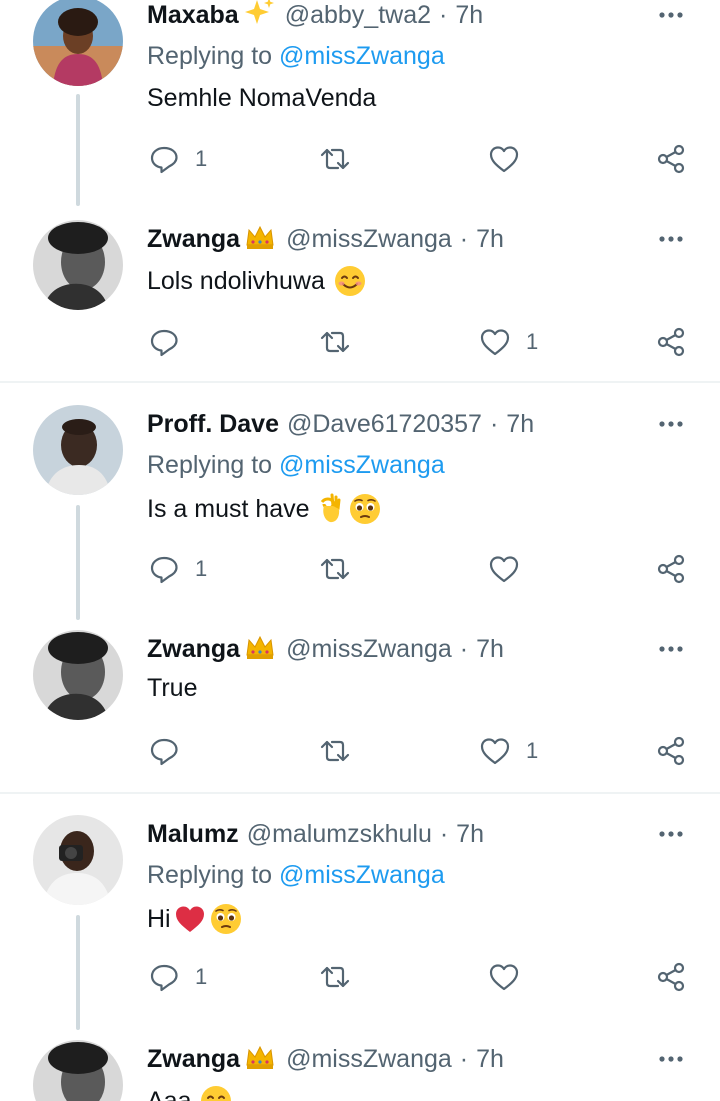  What do you see at coordinates (384, 424) in the screenshot?
I see `handle: @Dave61720357` at bounding box center [384, 424].